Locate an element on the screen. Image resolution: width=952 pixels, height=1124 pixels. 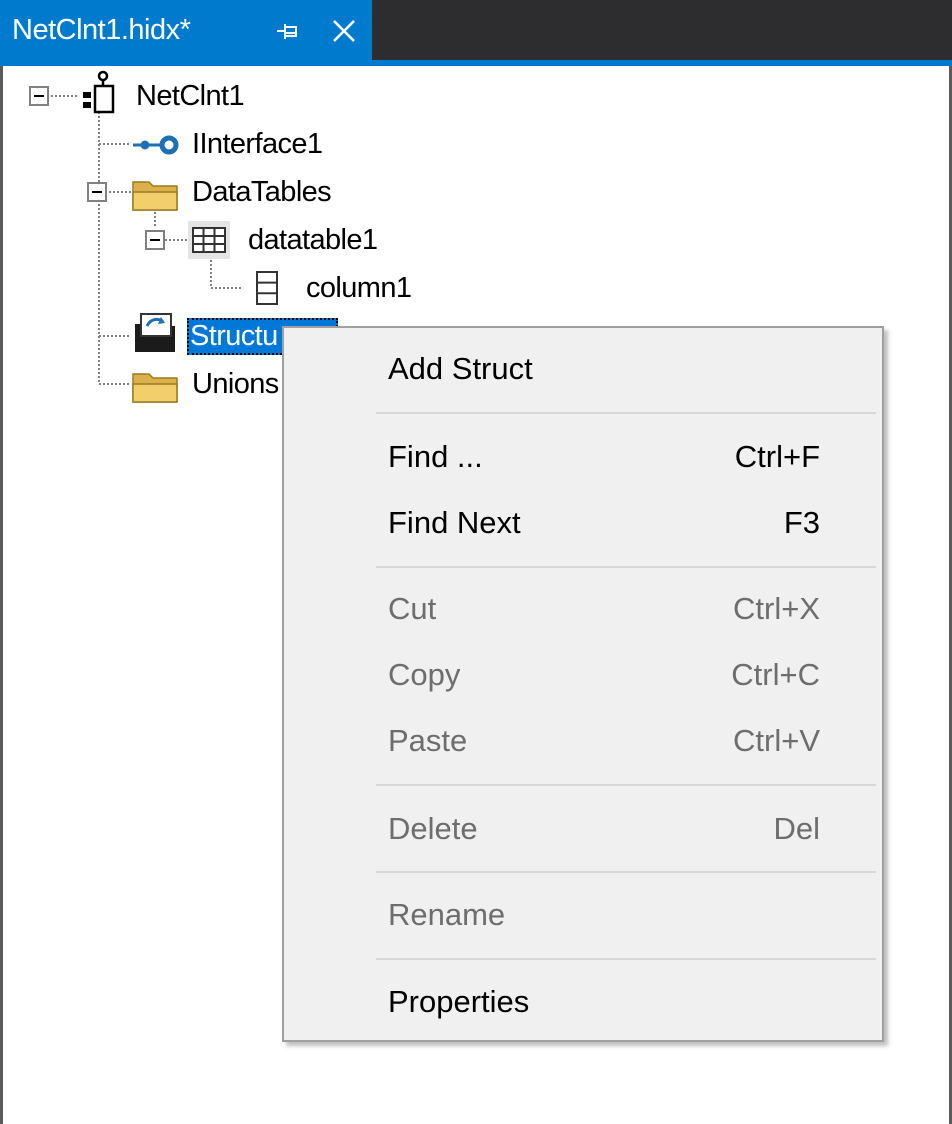
tree-node-label: datatable1 is located at coordinates (313, 239).